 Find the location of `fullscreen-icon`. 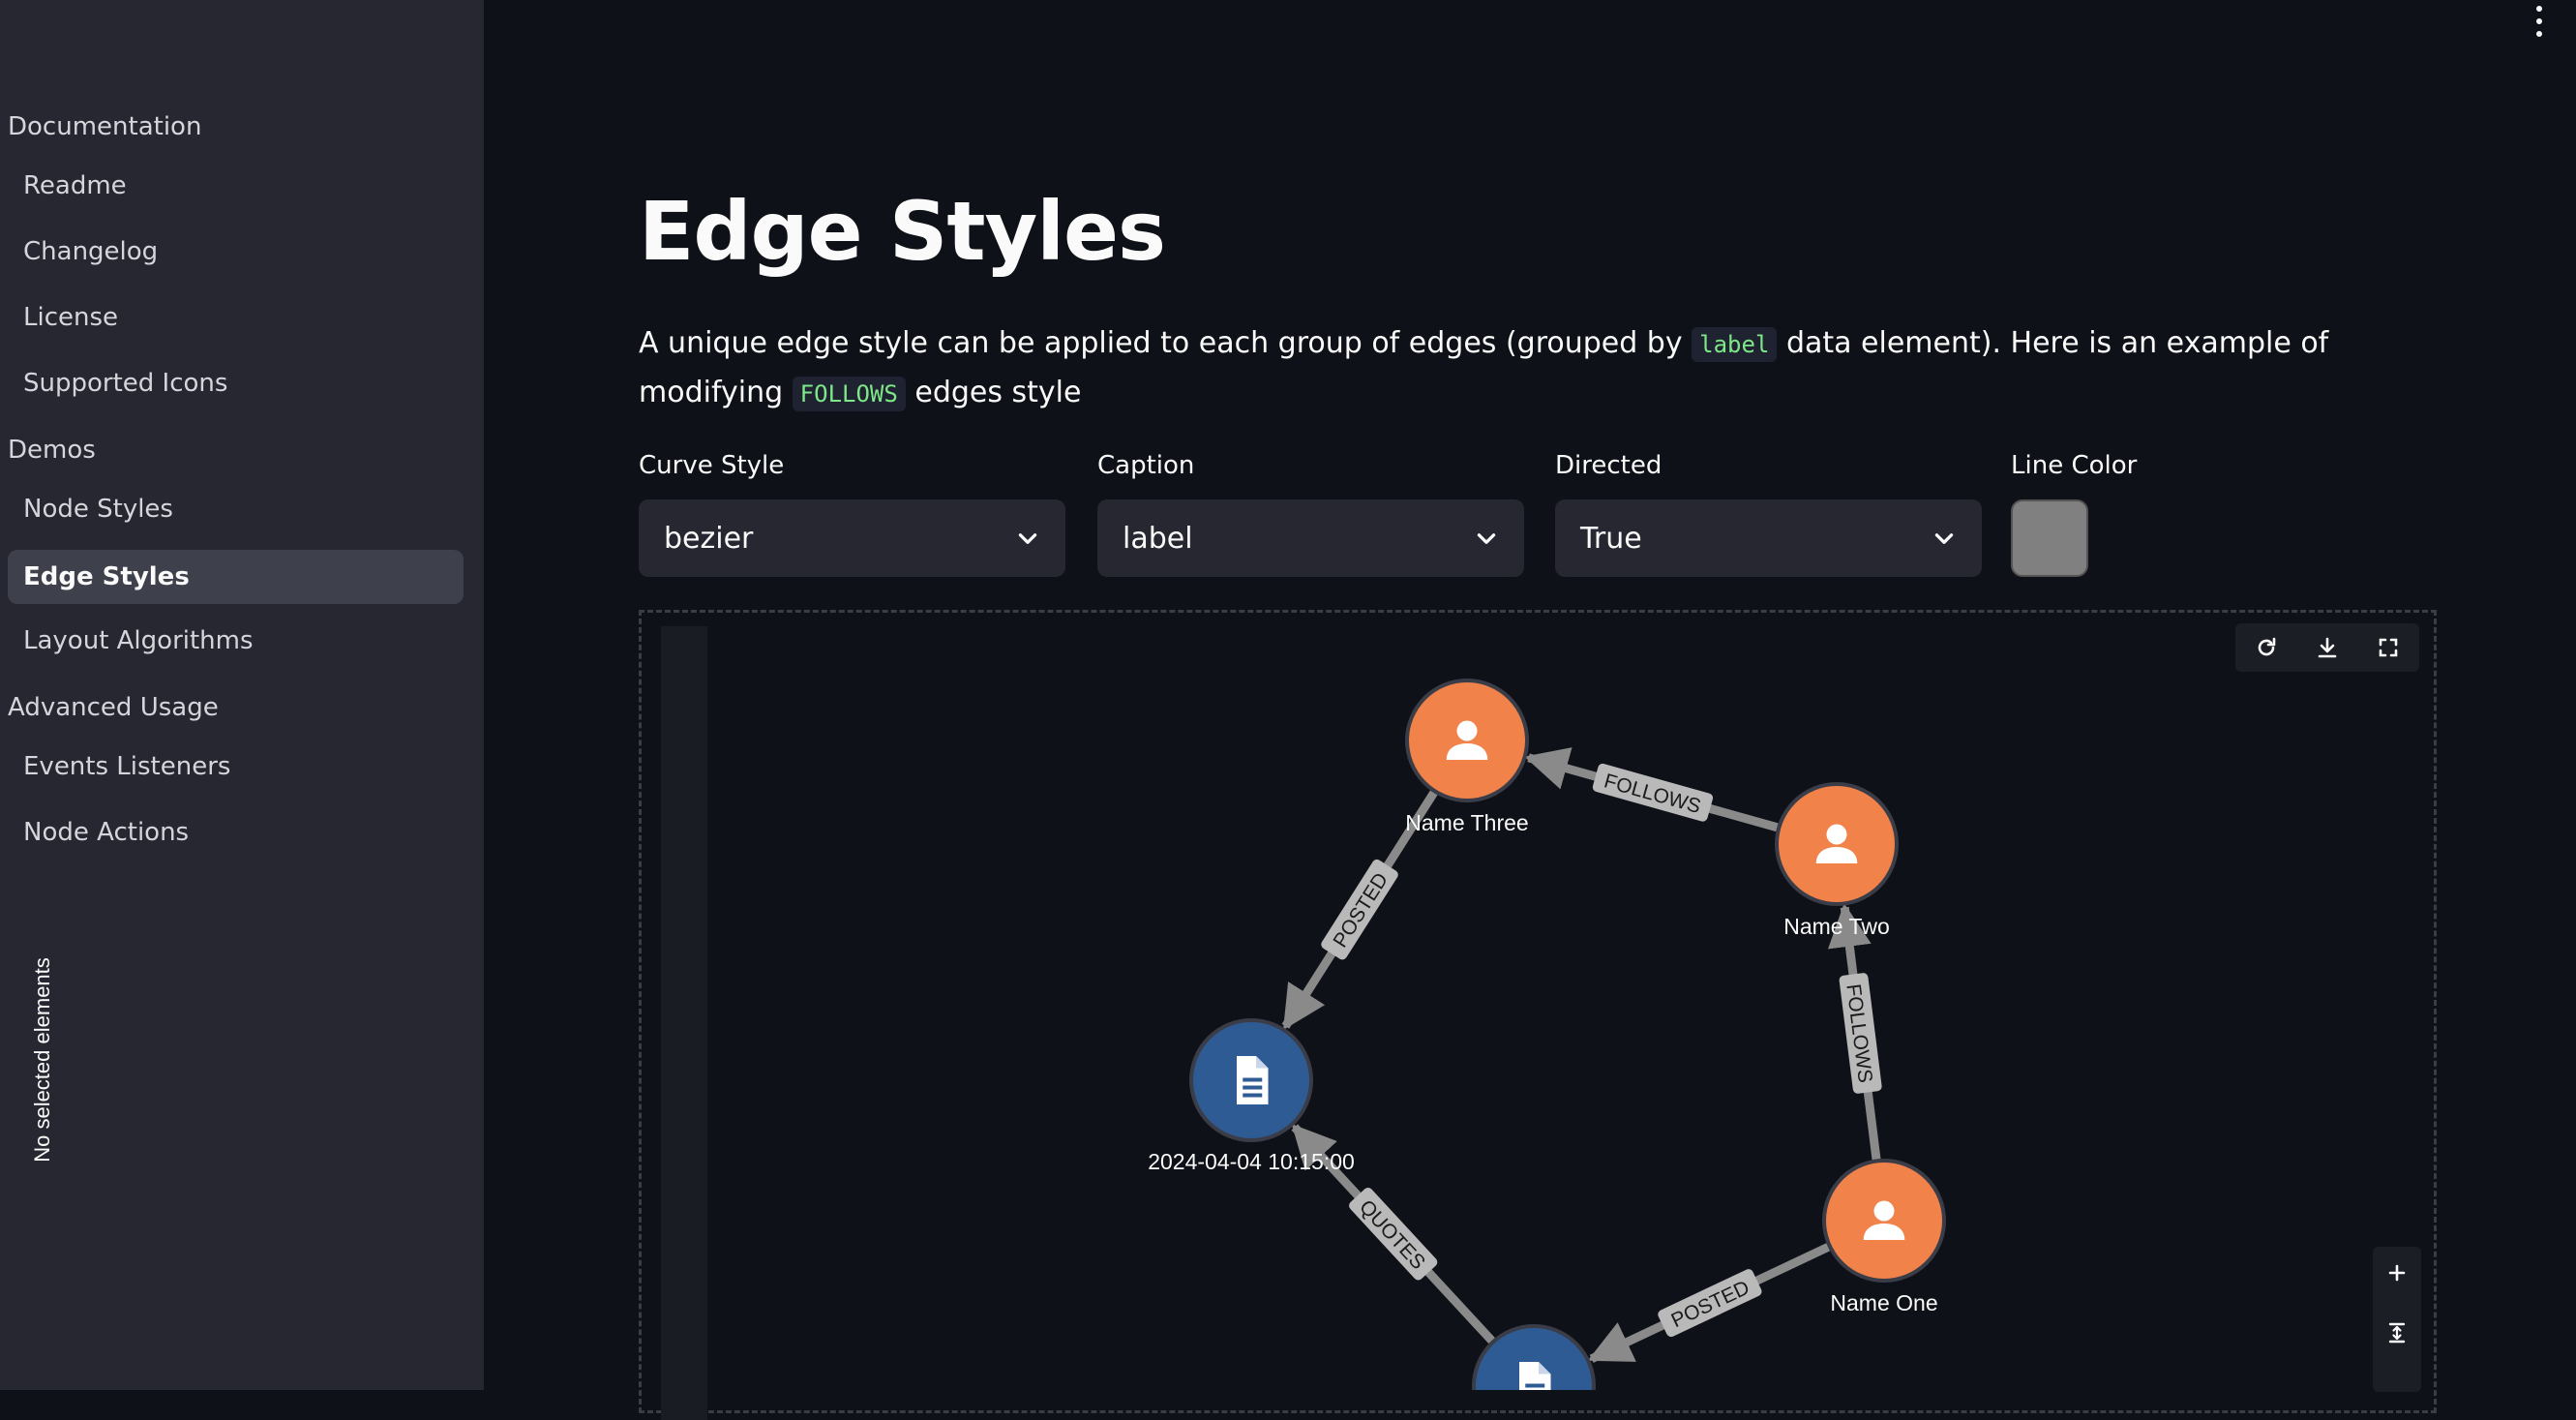

fullscreen-icon is located at coordinates (2389, 648).